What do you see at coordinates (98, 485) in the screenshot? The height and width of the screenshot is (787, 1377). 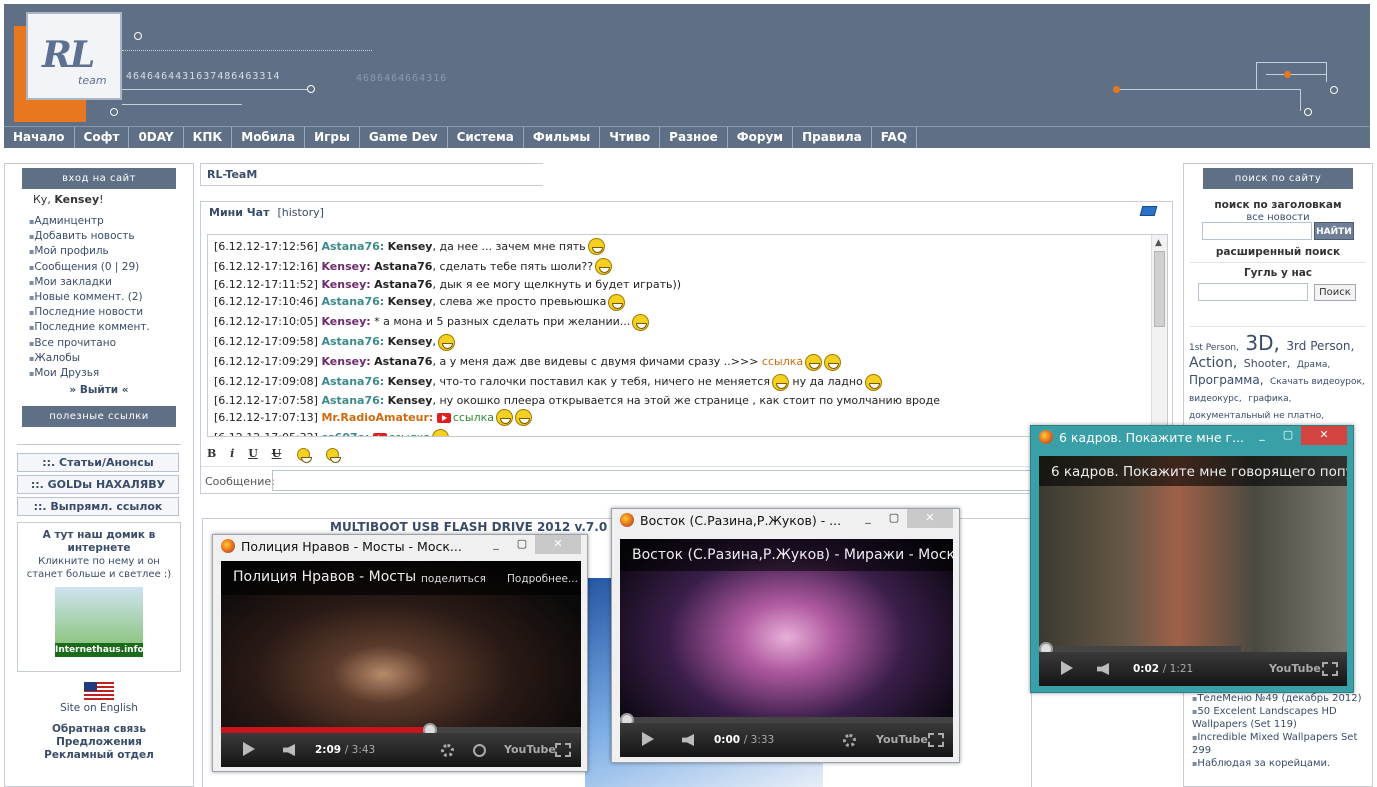 I see `useful-link: ::. GOLDы НАХАЛЯВУ` at bounding box center [98, 485].